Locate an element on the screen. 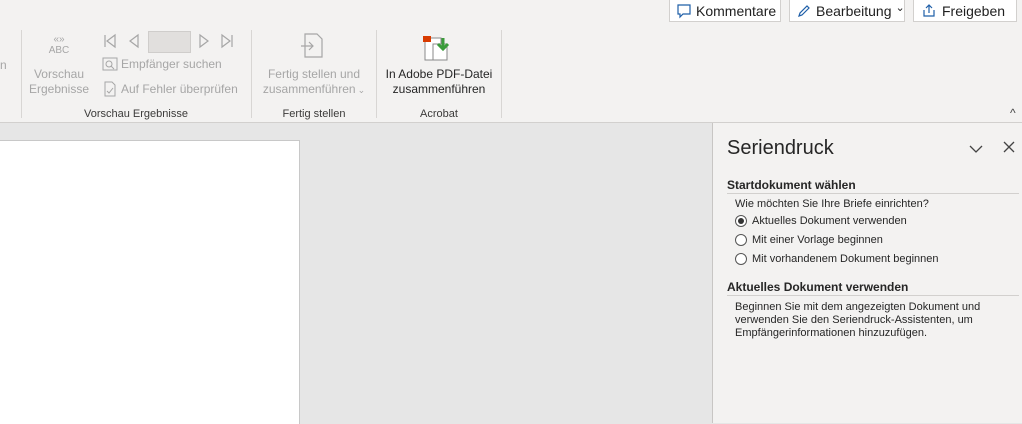  collapse-ribbon-icon: ^ is located at coordinates (1013, 113).